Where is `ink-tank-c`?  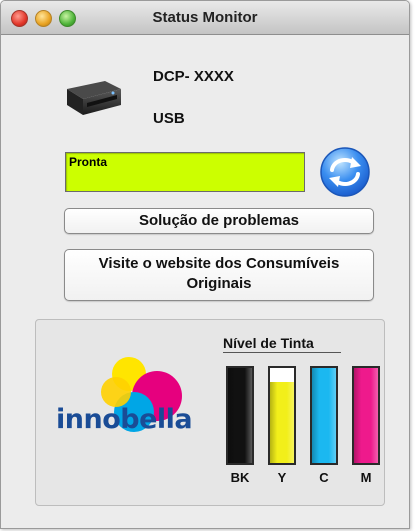 ink-tank-c is located at coordinates (324, 415).